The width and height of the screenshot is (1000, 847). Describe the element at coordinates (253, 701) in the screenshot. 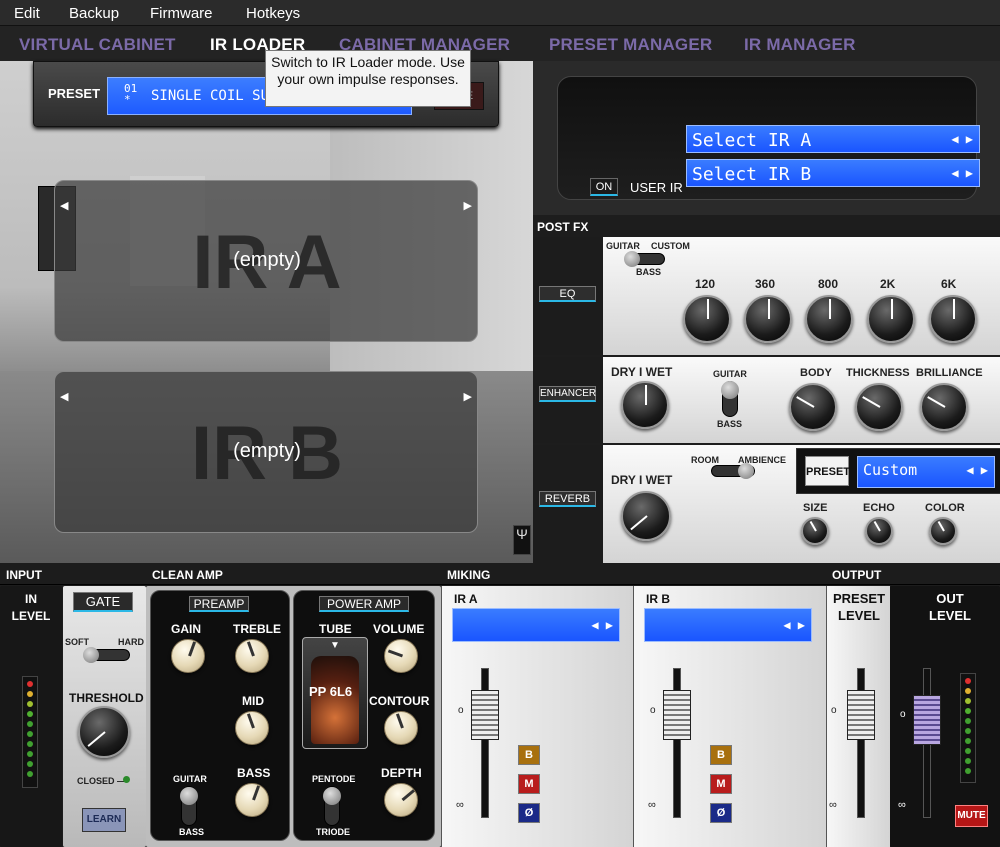

I see `preamp-mid-label: MID` at that location.